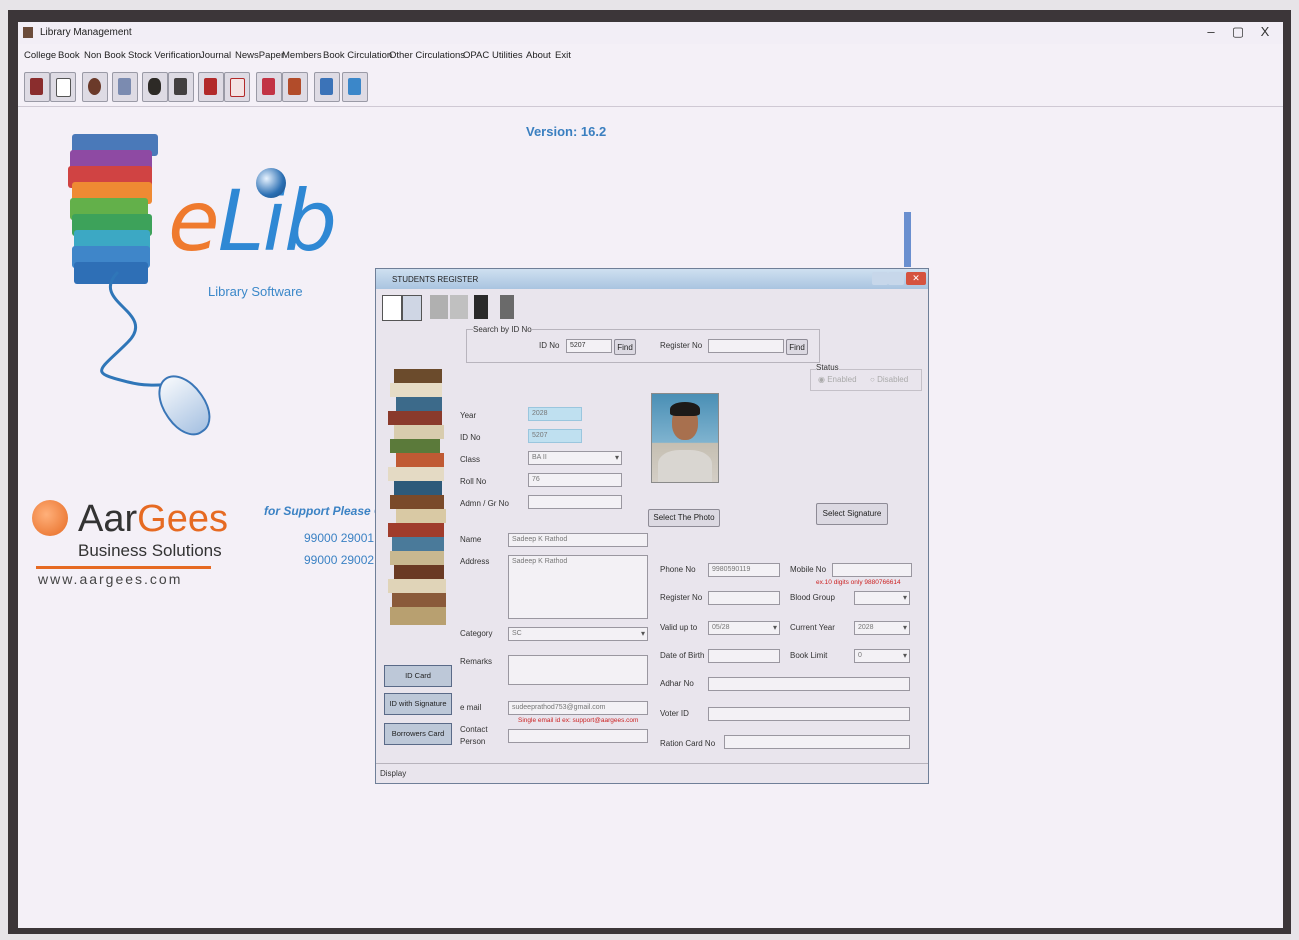 This screenshot has height=940, width=1299. I want to click on email-field: sudeeprathod753@gmail.com, so click(578, 708).